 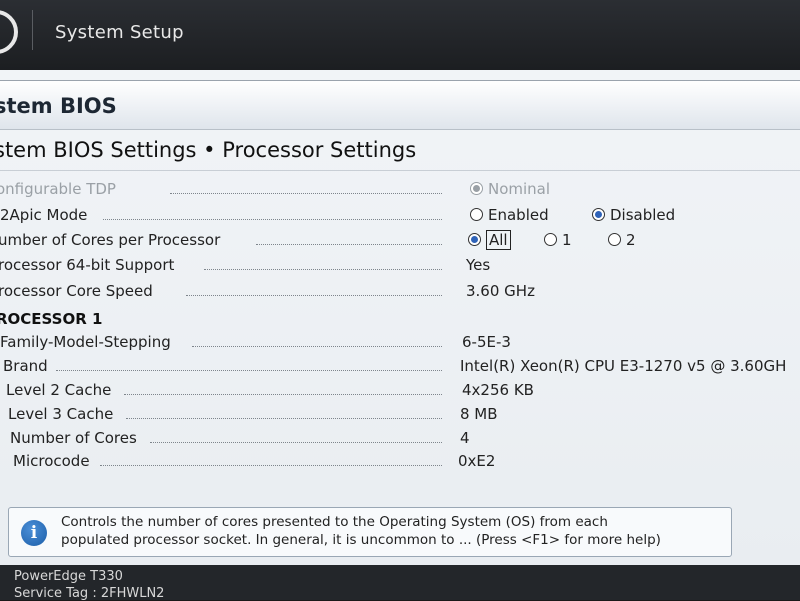 I want to click on info-label: Family-Model-Stepping, so click(x=85, y=342).